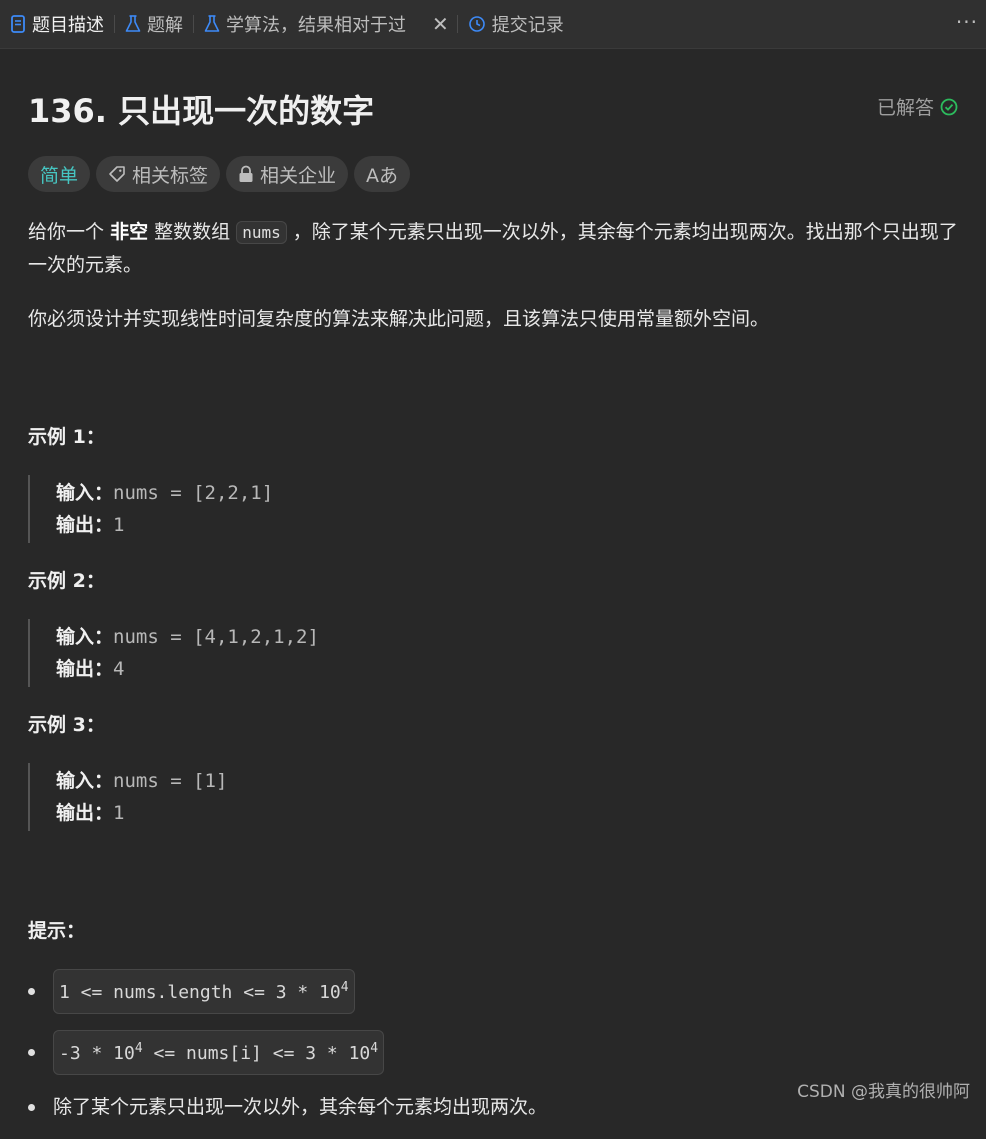 This screenshot has width=986, height=1139. What do you see at coordinates (493, 653) in the screenshot?
I see `example-block: 输入：nums = [4,1,2,1,2] 输出：4` at bounding box center [493, 653].